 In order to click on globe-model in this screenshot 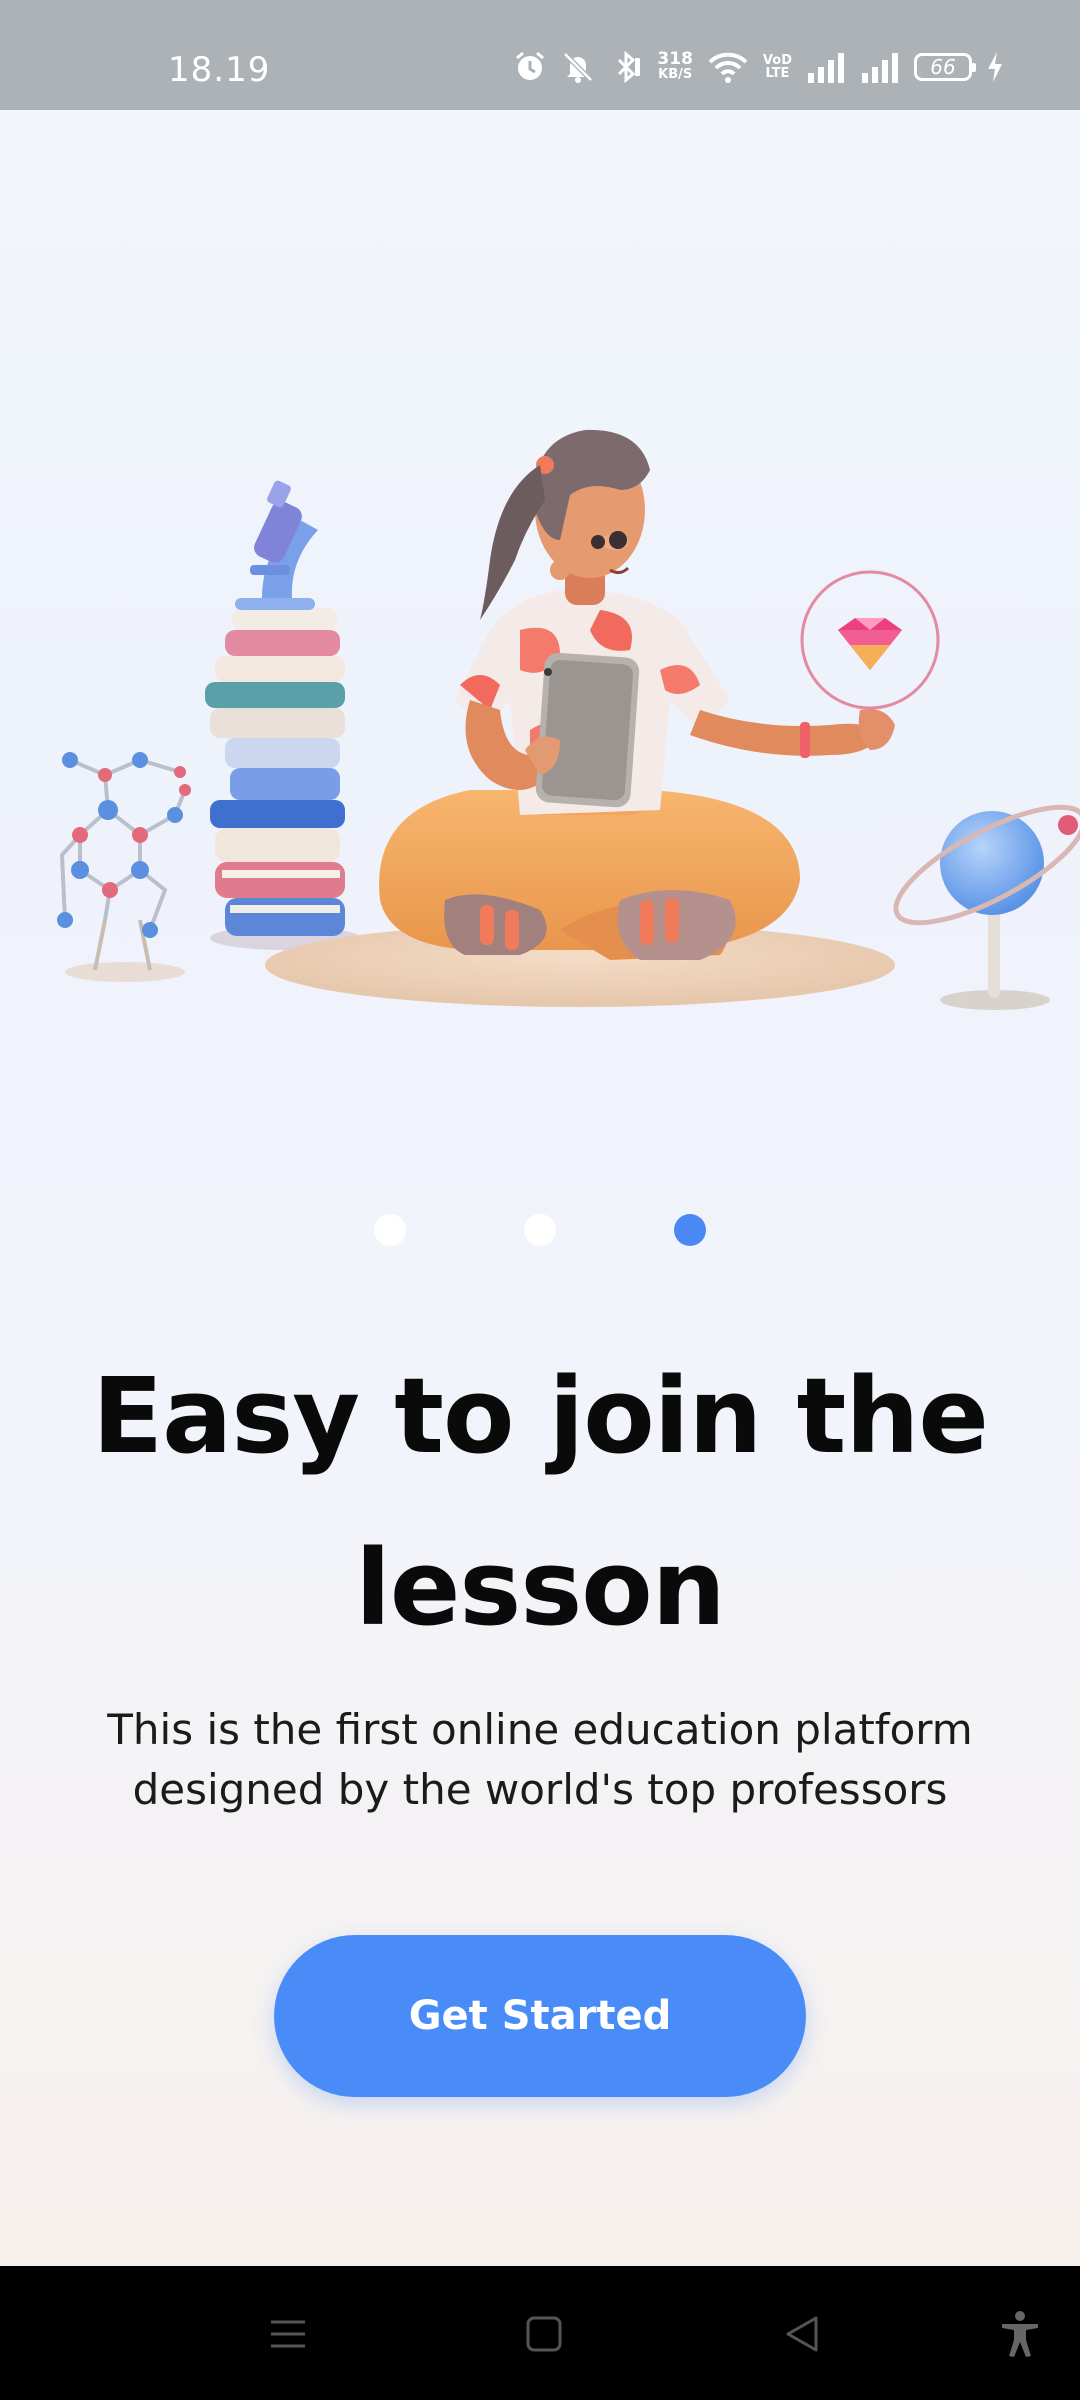, I will do `click(986, 907)`.